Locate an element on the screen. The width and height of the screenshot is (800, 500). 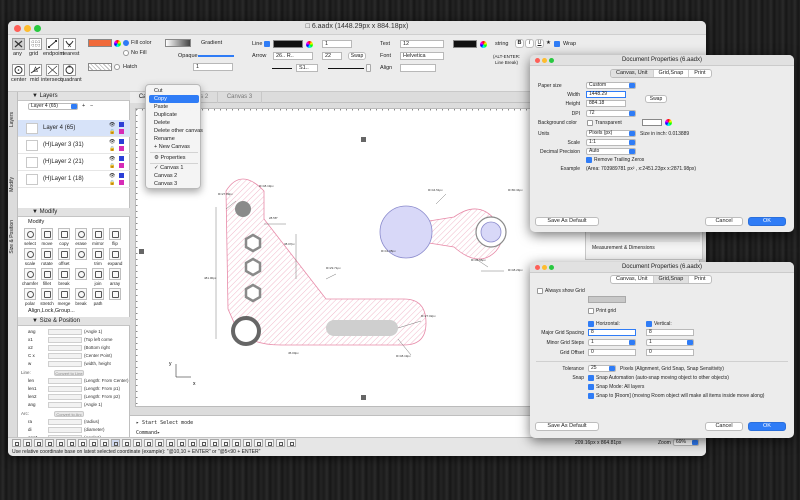
hex-nut is located at coordinates (253, 267).